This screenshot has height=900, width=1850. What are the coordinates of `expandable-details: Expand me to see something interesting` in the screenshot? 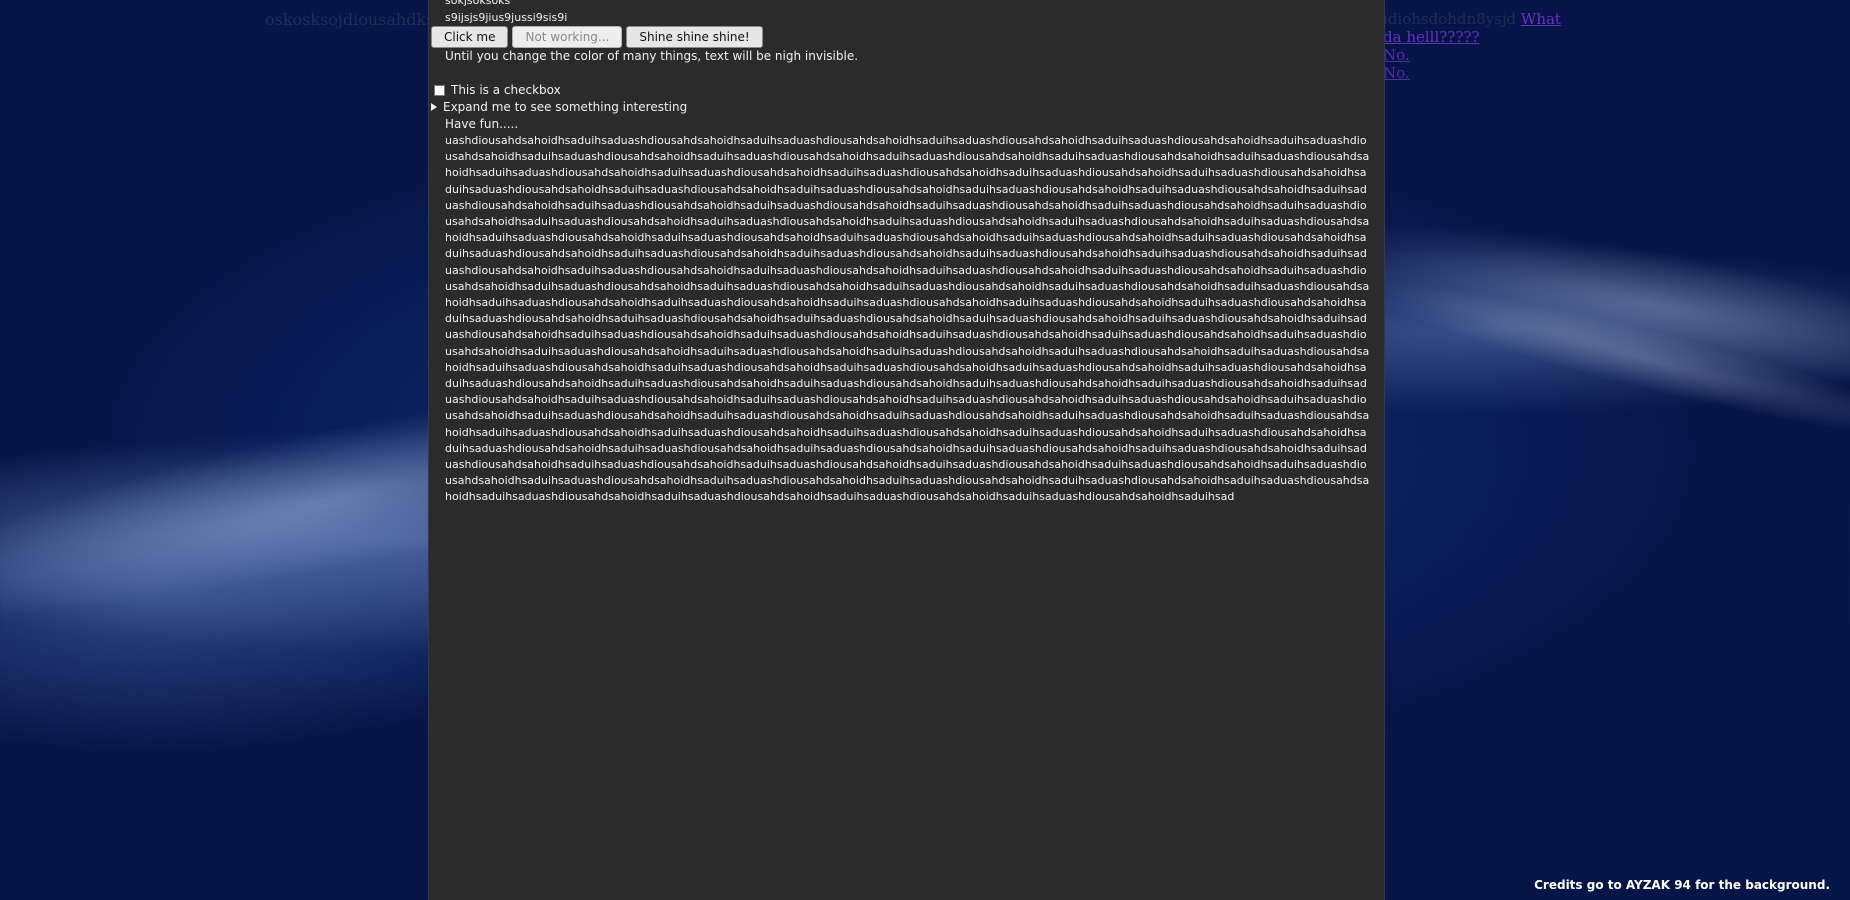 It's located at (559, 107).